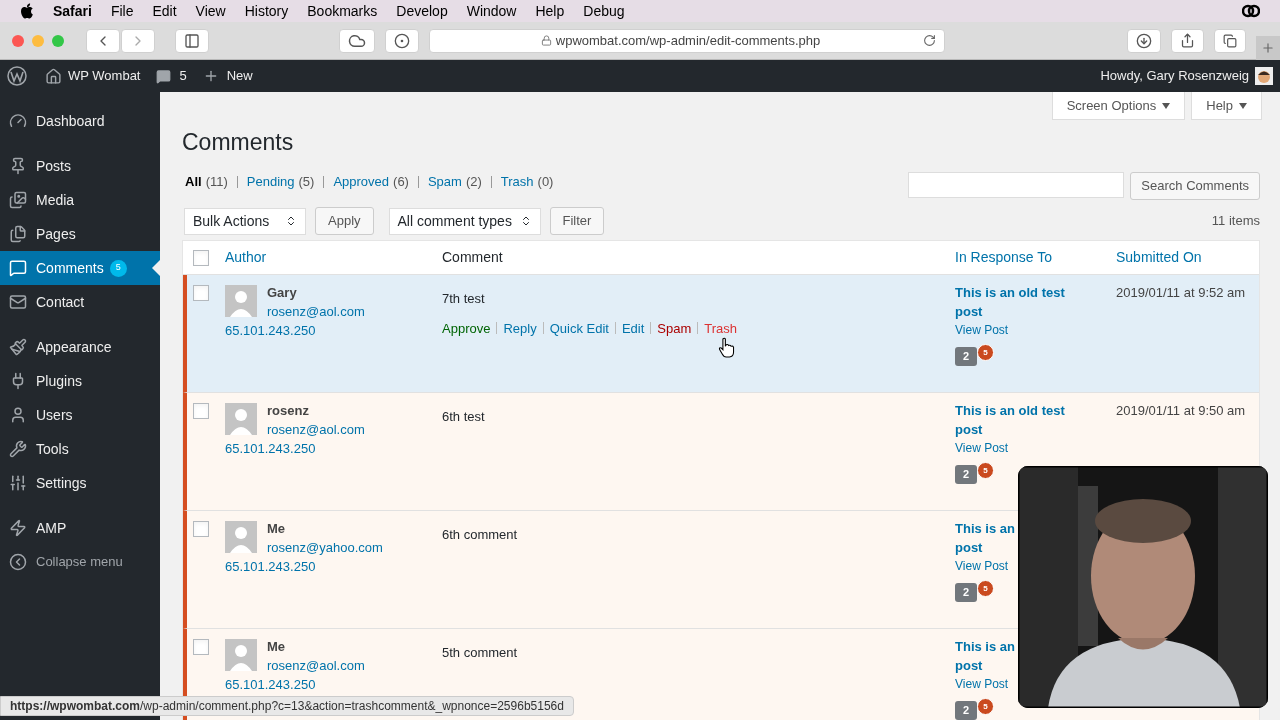 This screenshot has width=1280, height=720. I want to click on tabs-button, so click(1230, 40).